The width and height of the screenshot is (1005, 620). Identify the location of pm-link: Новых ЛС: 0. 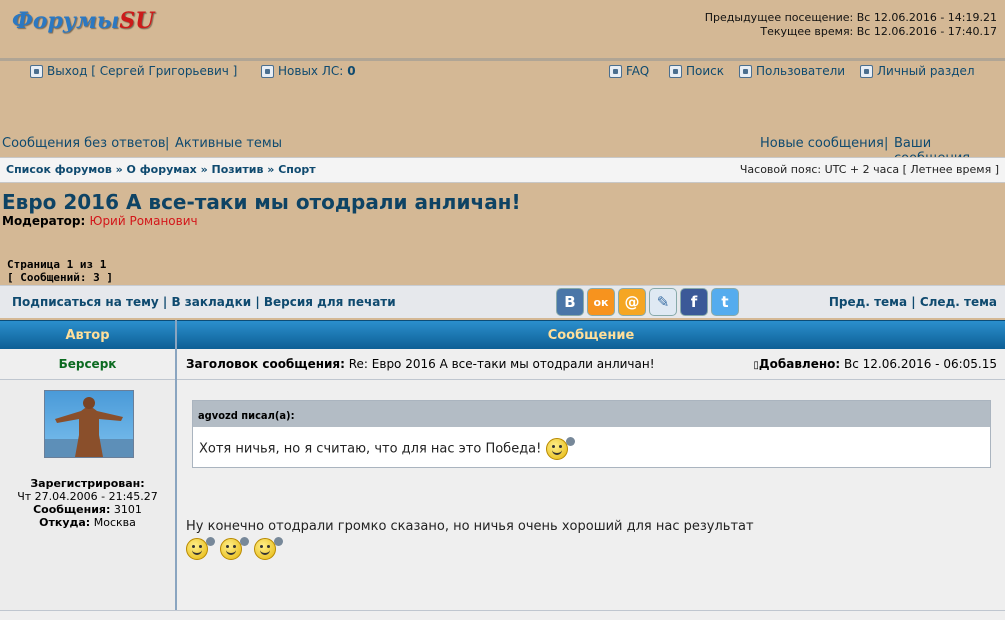
(308, 71).